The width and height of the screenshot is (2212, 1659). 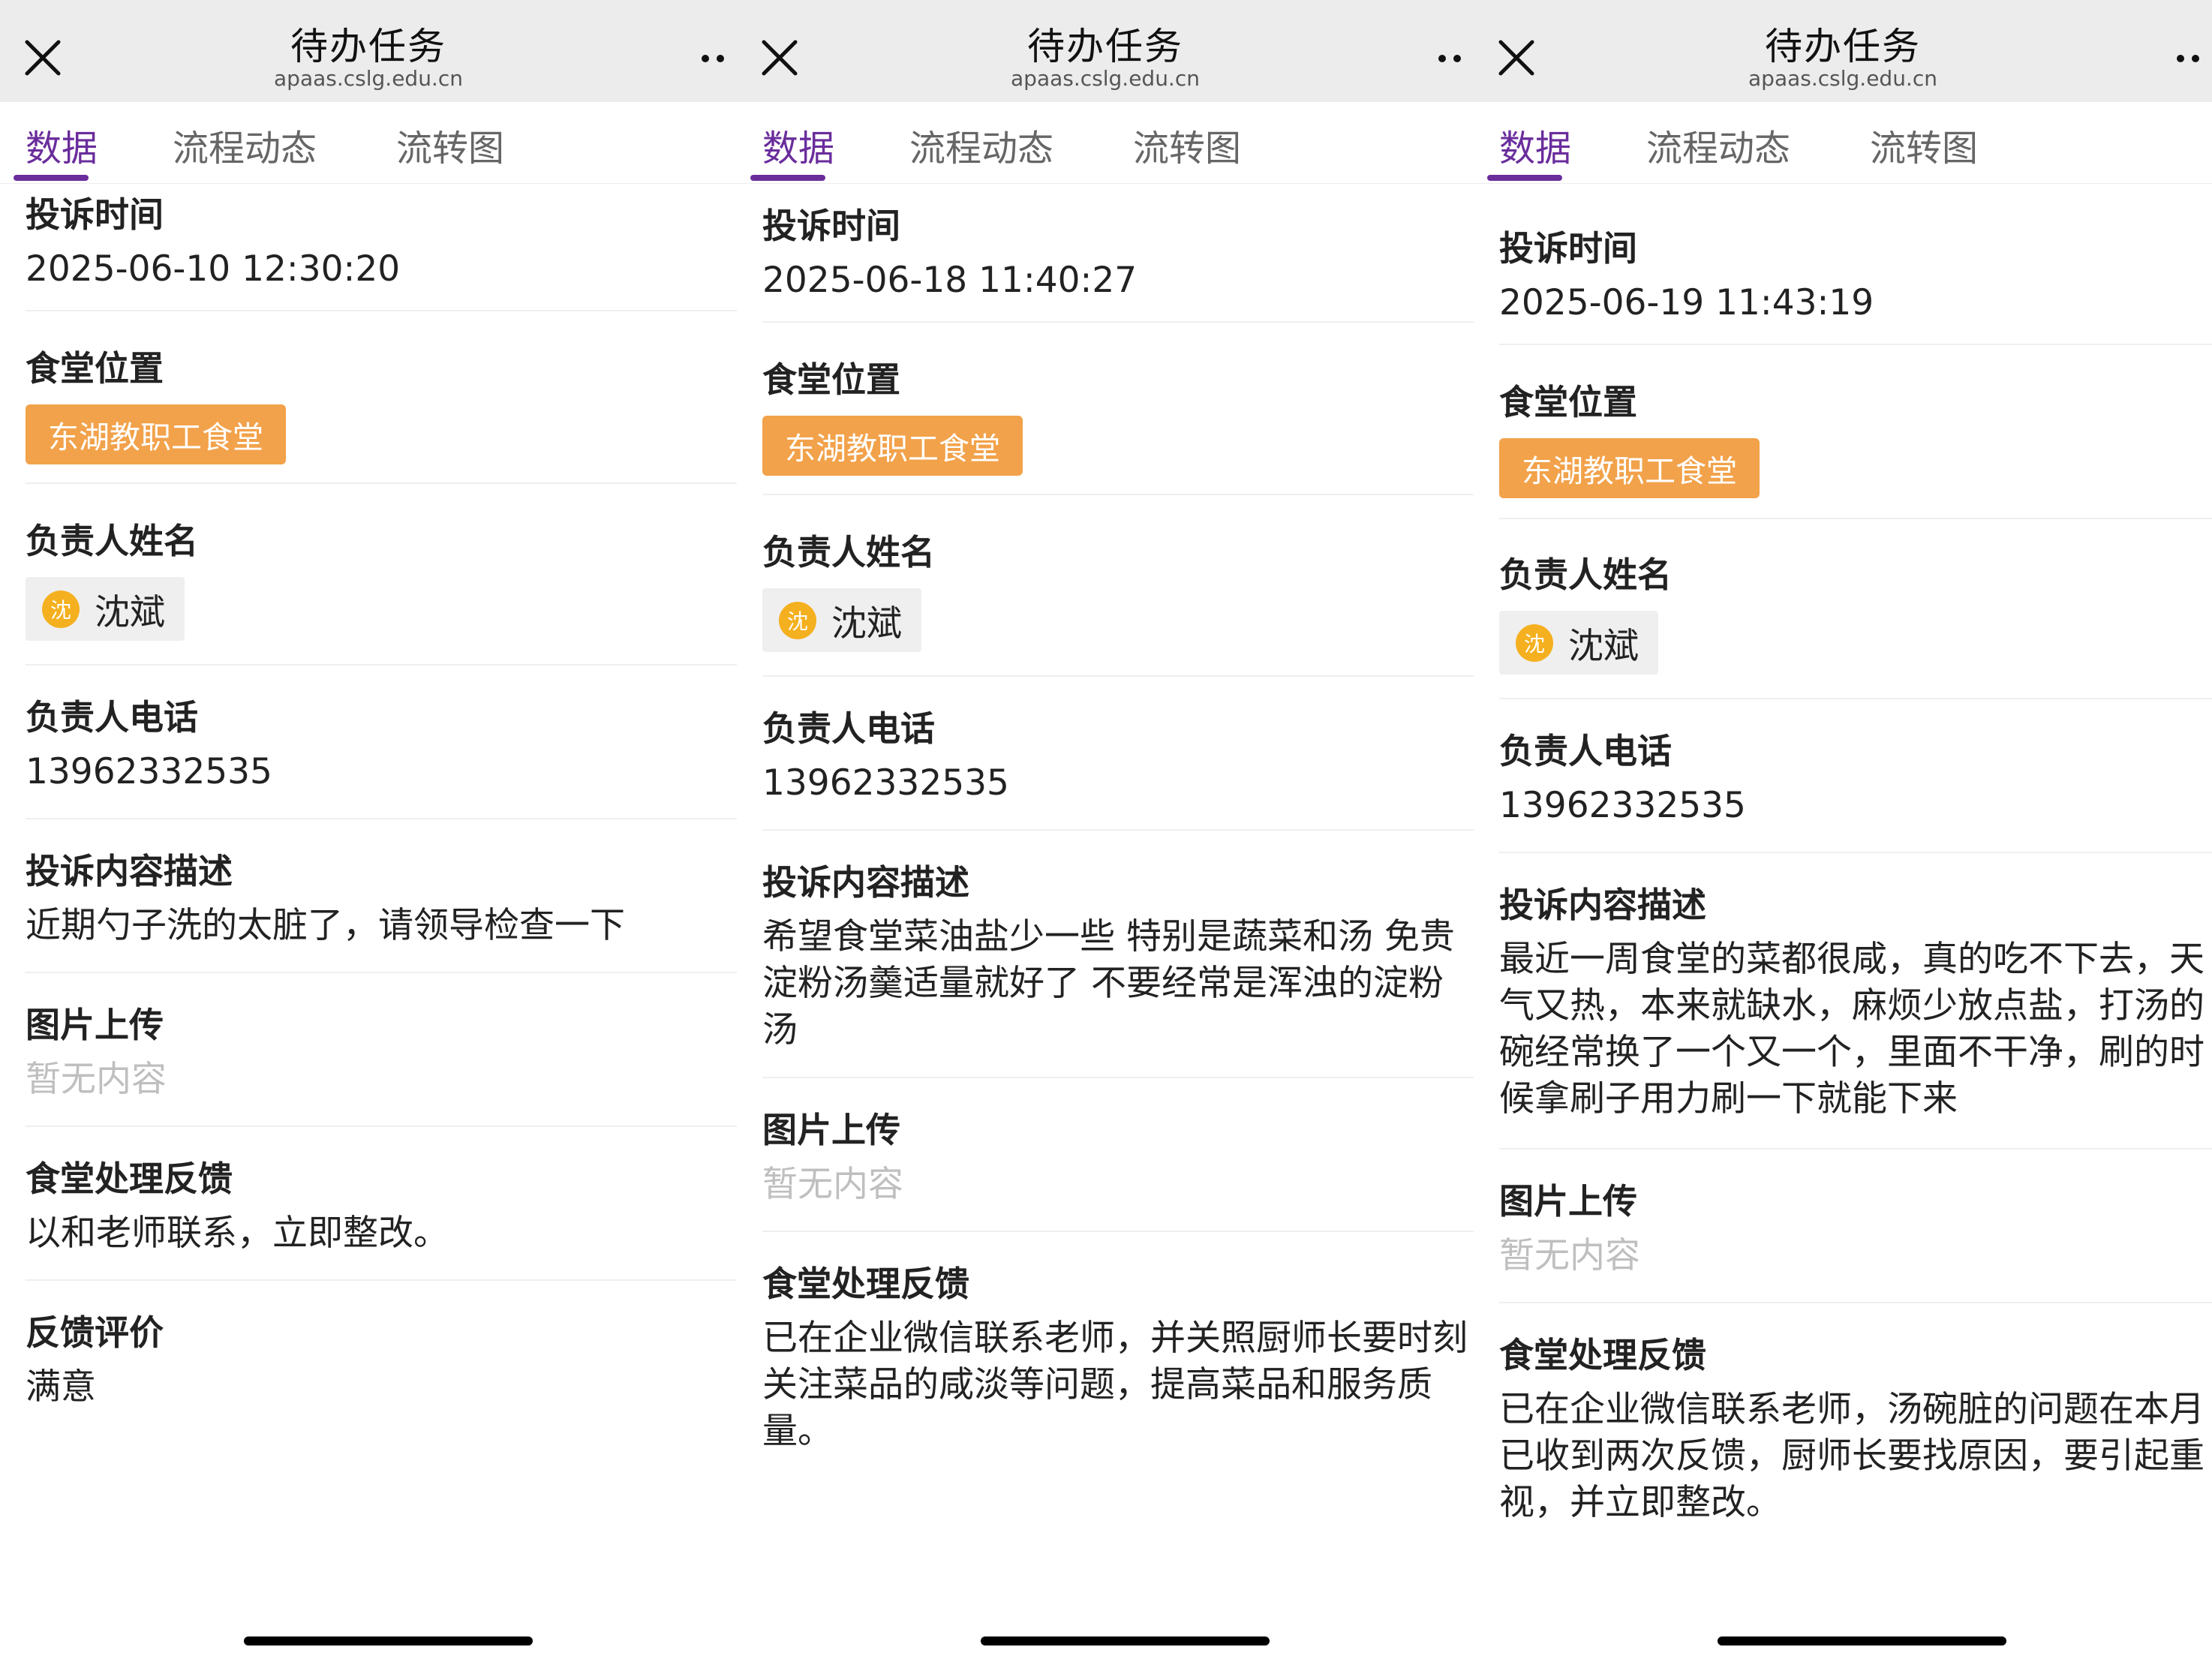 What do you see at coordinates (213, 269) in the screenshot?
I see `field-value: 2025-06-10 12:30:20` at bounding box center [213, 269].